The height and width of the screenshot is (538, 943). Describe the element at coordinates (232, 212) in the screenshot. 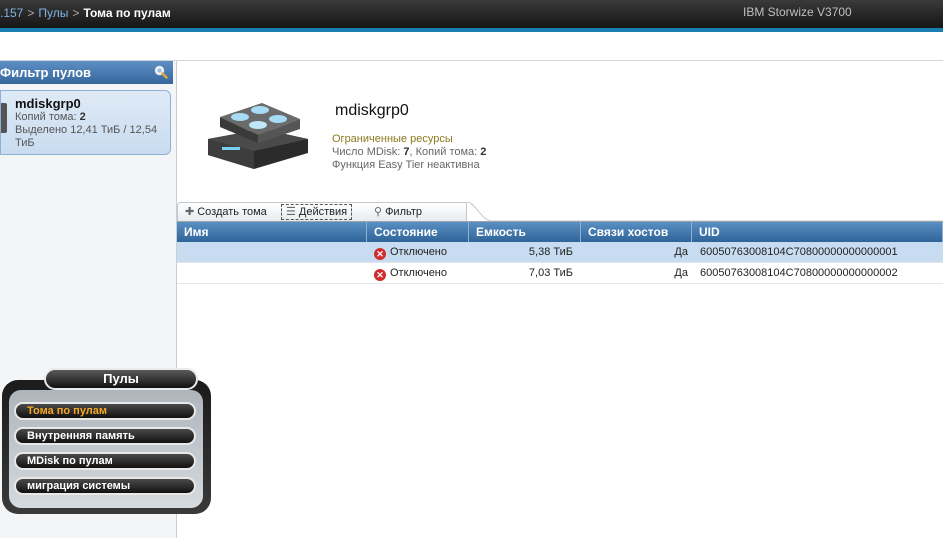

I see `create-volumes-label: Создать тома` at that location.